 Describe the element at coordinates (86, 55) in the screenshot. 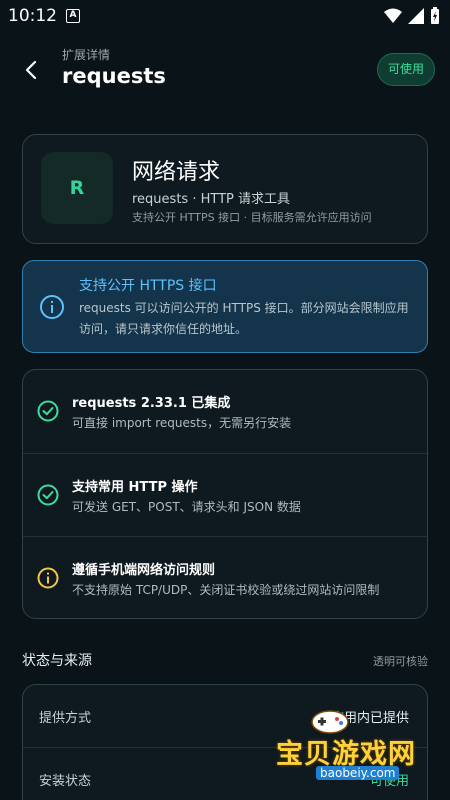

I see `page-subtitle: 扩展详情` at that location.